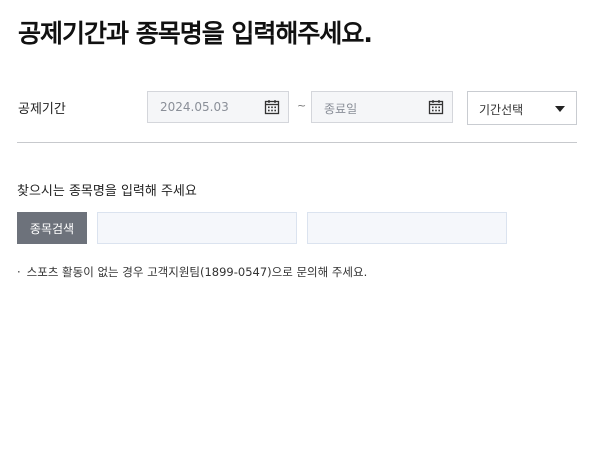  I want to click on chevron-down-icon, so click(560, 109).